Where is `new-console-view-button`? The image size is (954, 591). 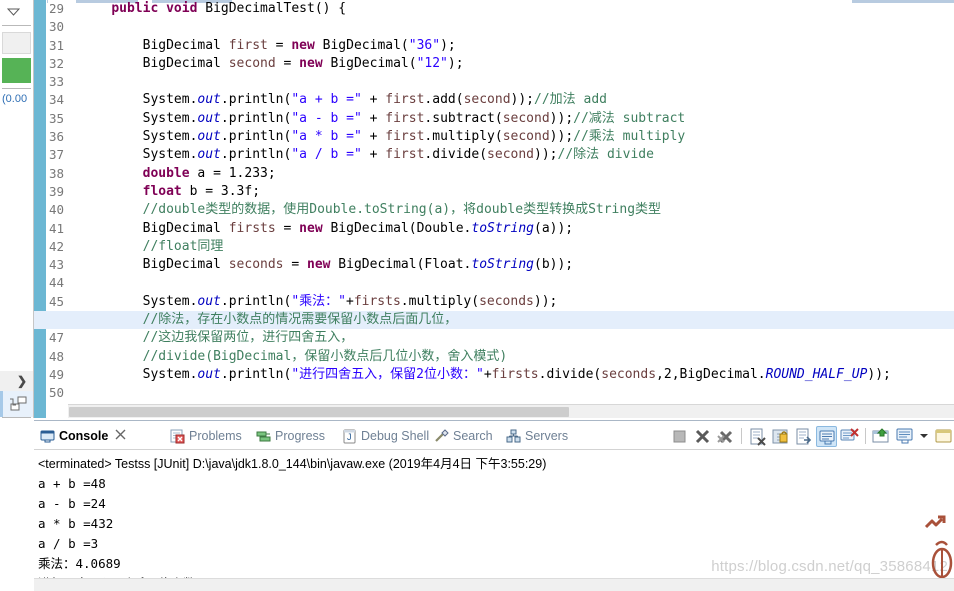
new-console-view-button is located at coordinates (881, 436).